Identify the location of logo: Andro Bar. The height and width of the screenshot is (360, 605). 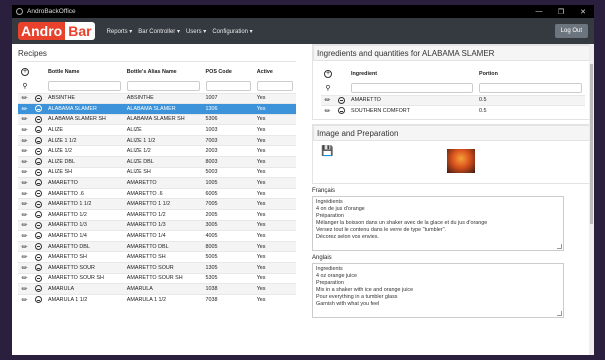
(56, 31).